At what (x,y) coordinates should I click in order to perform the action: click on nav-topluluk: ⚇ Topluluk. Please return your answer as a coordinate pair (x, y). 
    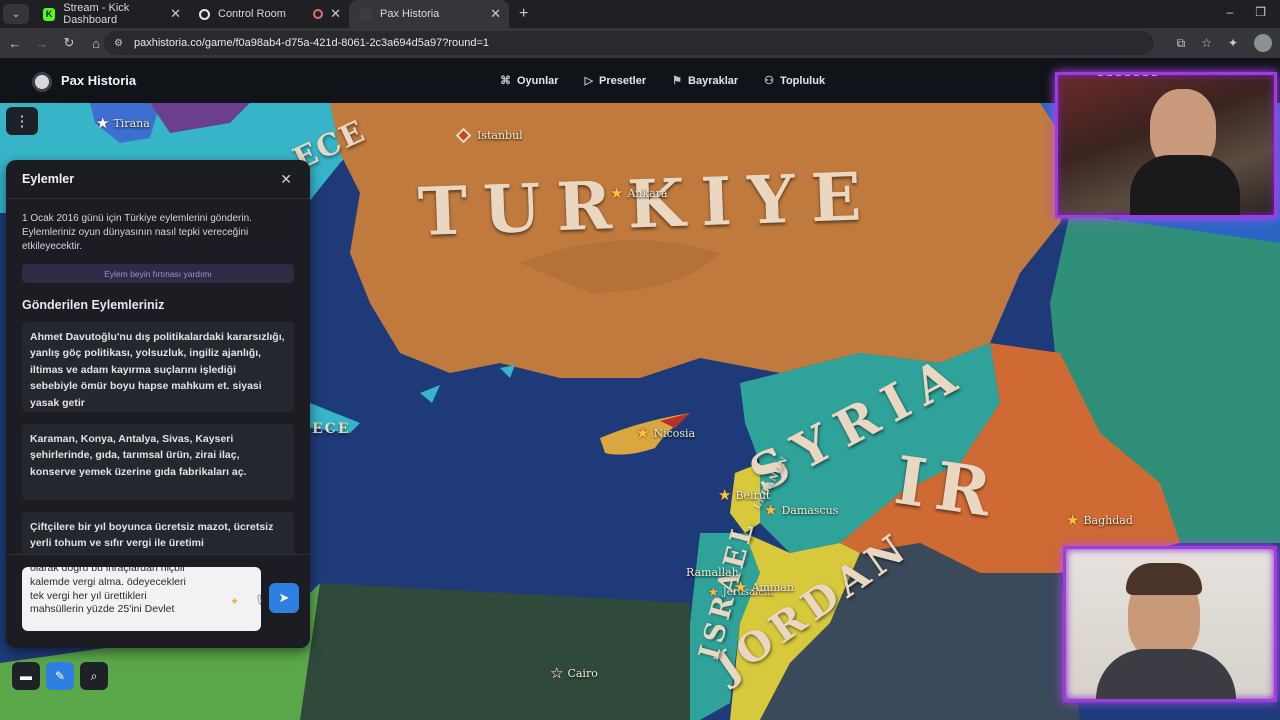
    Looking at the image, I should click on (795, 81).